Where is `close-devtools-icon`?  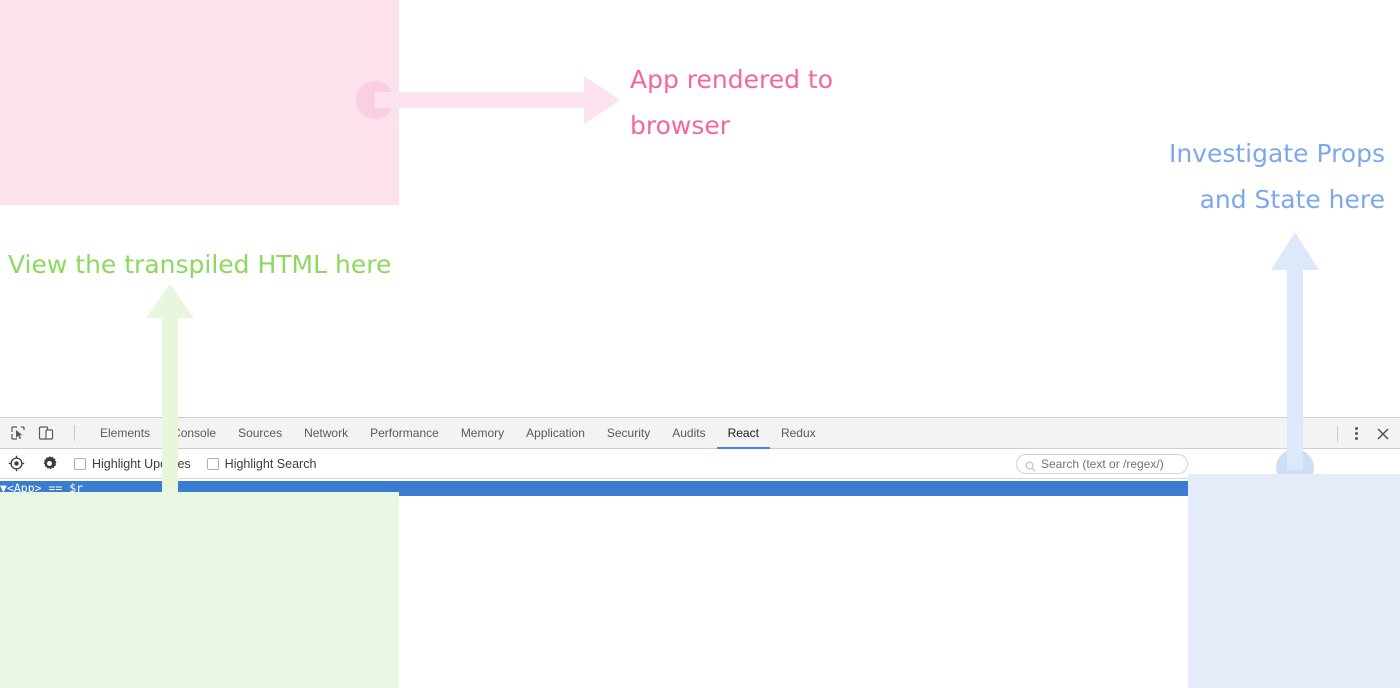
close-devtools-icon is located at coordinates (1383, 434).